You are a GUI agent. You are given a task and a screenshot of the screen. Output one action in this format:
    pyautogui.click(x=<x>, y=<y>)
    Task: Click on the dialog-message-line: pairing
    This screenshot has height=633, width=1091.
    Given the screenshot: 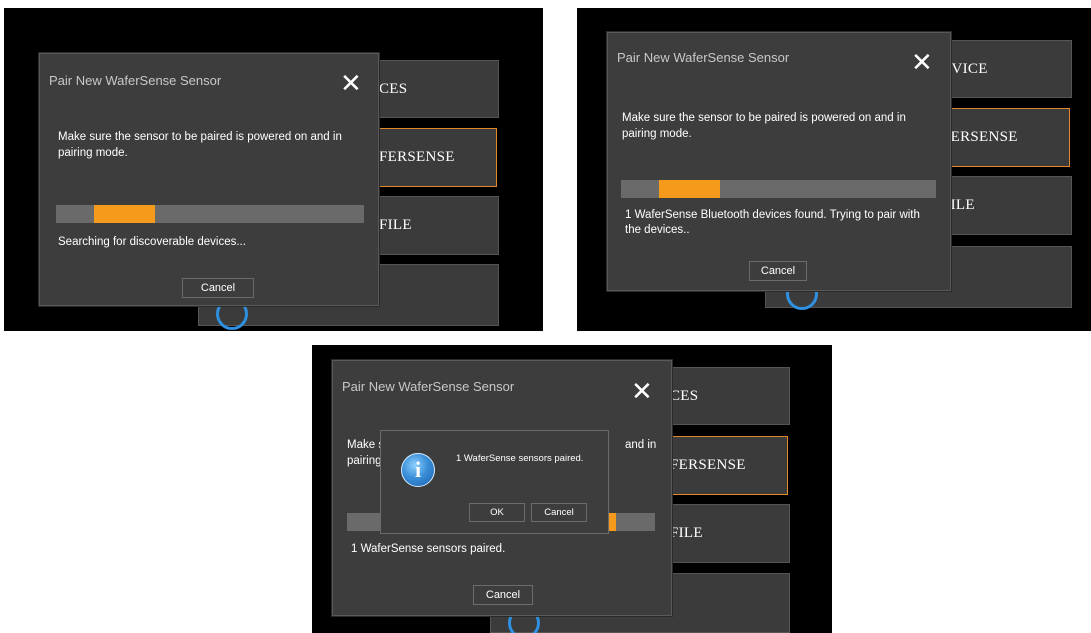 What is the action you would take?
    pyautogui.click(x=364, y=461)
    